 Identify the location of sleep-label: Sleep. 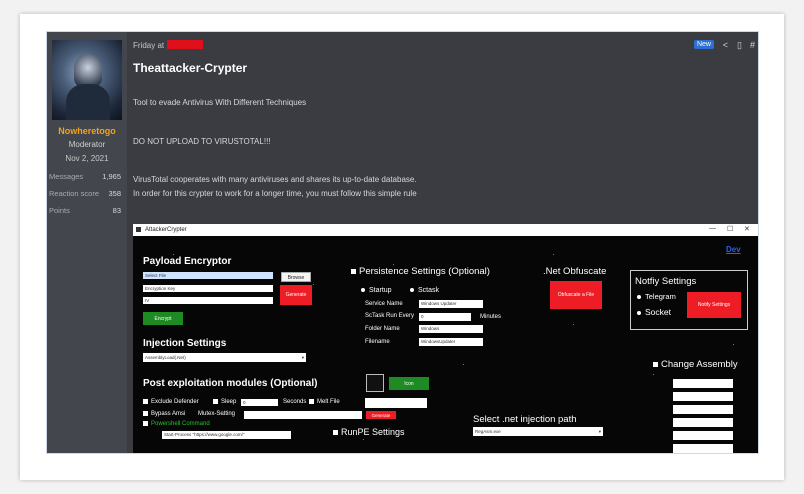
(229, 402).